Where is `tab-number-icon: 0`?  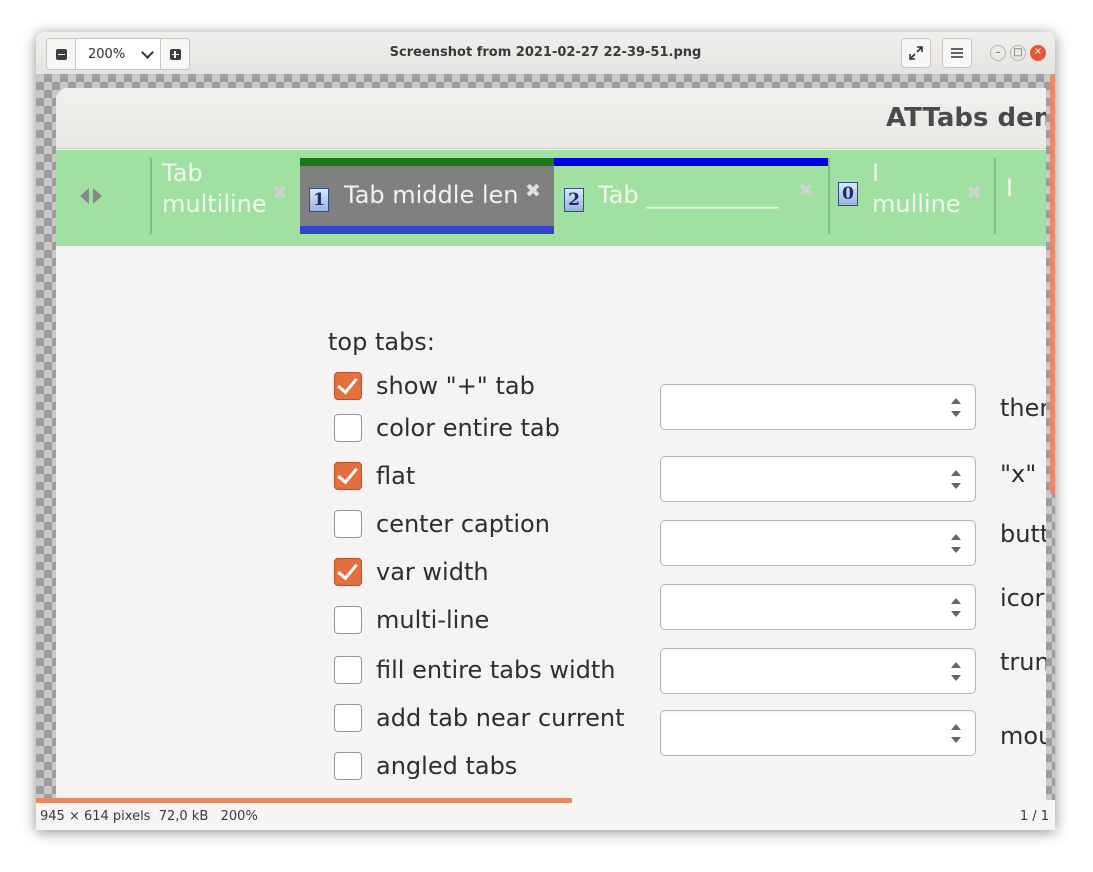 tab-number-icon: 0 is located at coordinates (848, 194).